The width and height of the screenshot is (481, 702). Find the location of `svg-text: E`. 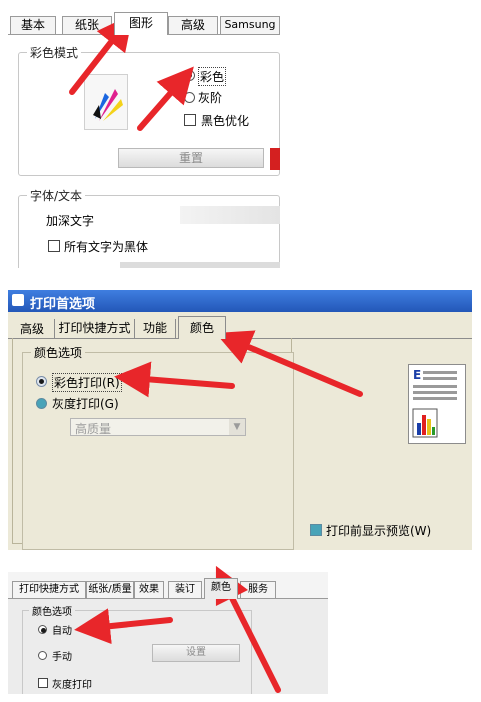

svg-text: E is located at coordinates (417, 375).